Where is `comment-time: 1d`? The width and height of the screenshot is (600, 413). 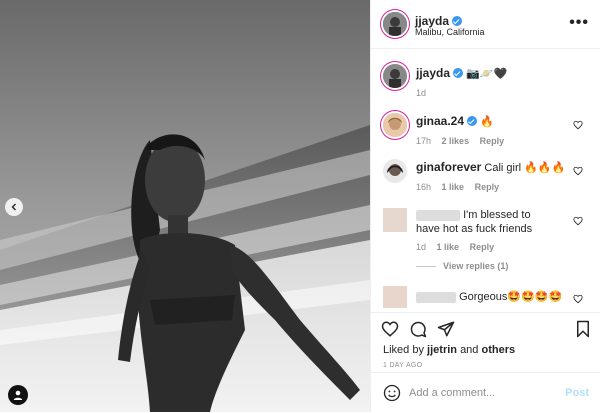 comment-time: 1d is located at coordinates (421, 247).